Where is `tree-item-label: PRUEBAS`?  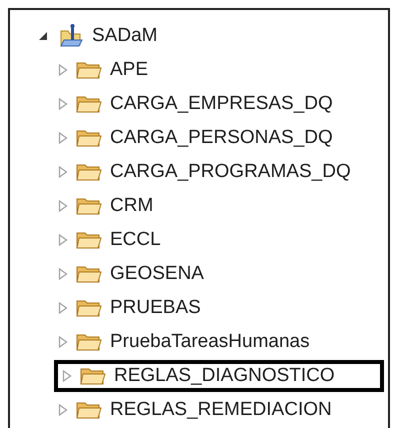 tree-item-label: PRUEBAS is located at coordinates (155, 308).